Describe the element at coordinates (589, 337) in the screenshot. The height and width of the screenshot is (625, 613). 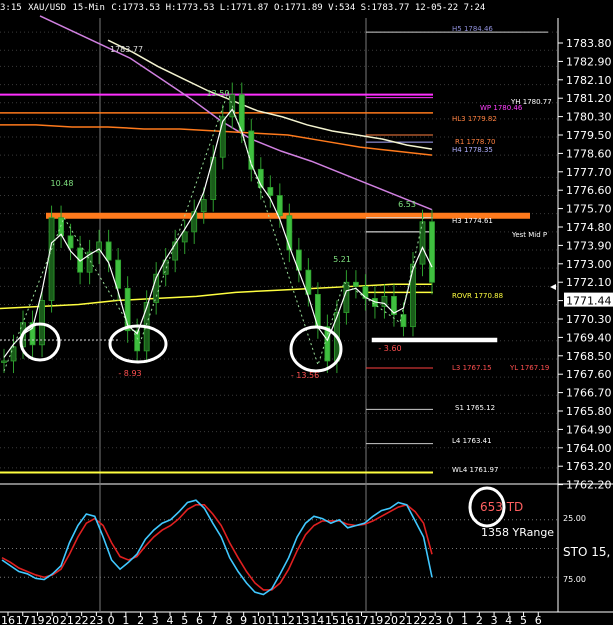
I see `price-tick-label: 1769.40` at that location.